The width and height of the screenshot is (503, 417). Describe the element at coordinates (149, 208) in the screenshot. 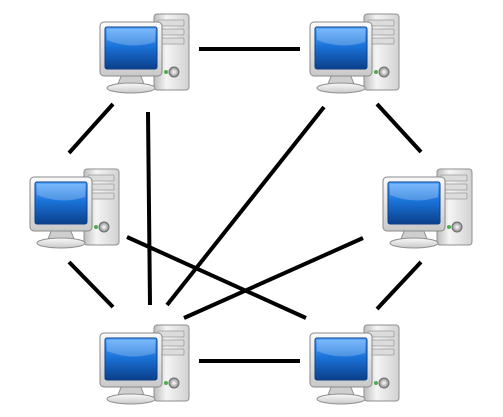

I see `edge-top-left-to-bottom-left` at that location.